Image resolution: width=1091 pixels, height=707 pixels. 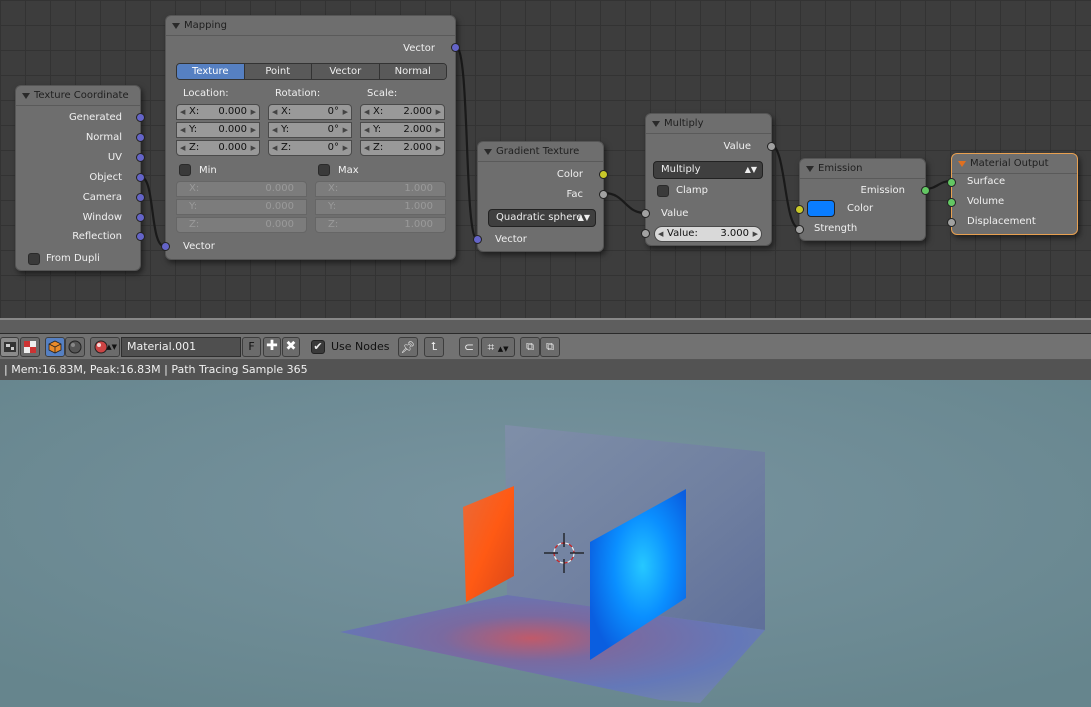 I want to click on rotation-x-field: ◀ X: 0° ▶, so click(x=310, y=112).